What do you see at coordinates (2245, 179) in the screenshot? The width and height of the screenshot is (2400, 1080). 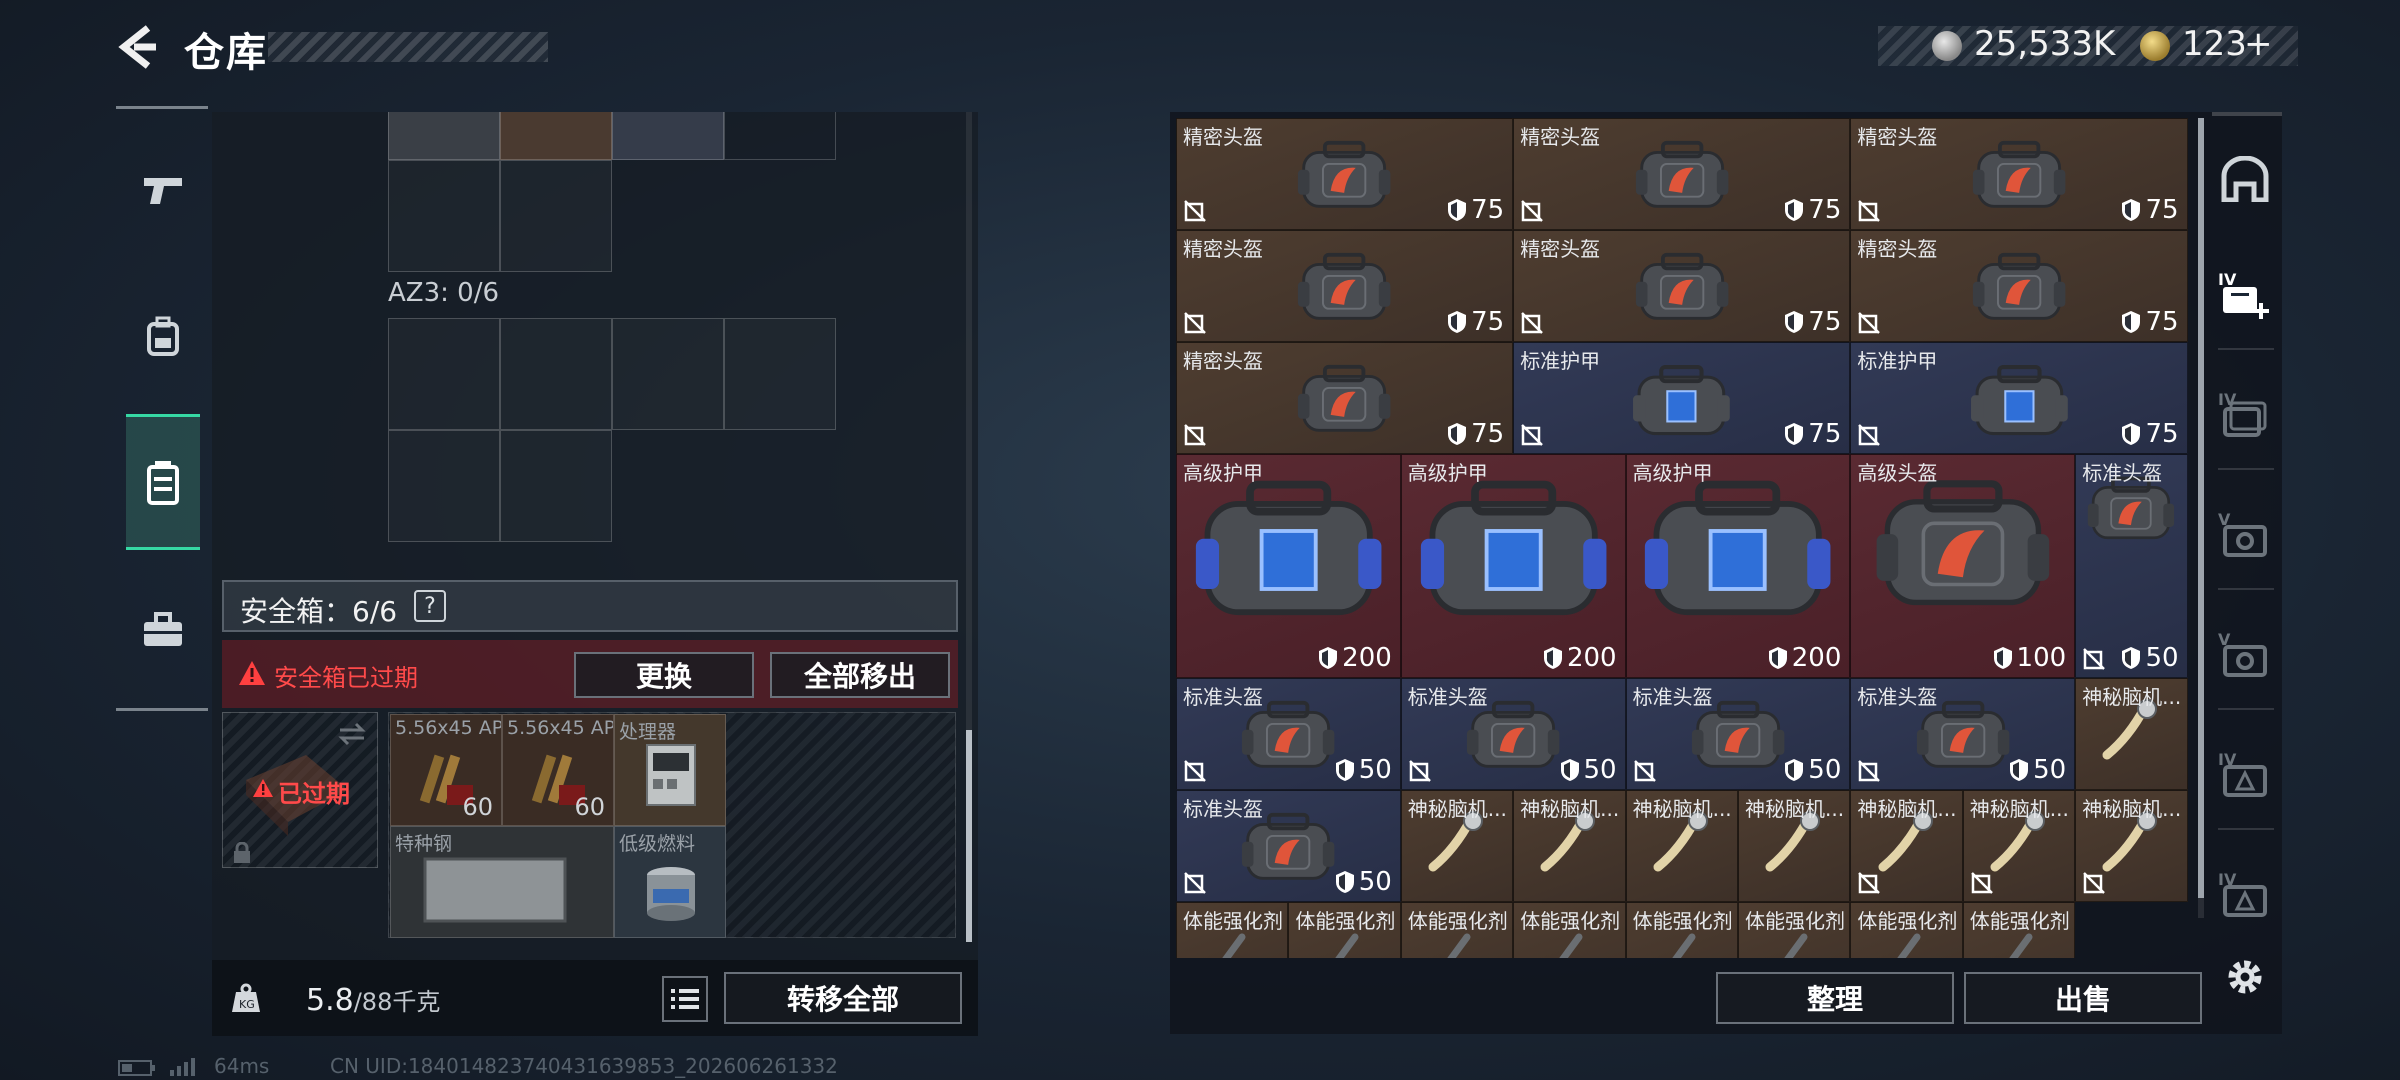 I see `side-tab-vault` at bounding box center [2245, 179].